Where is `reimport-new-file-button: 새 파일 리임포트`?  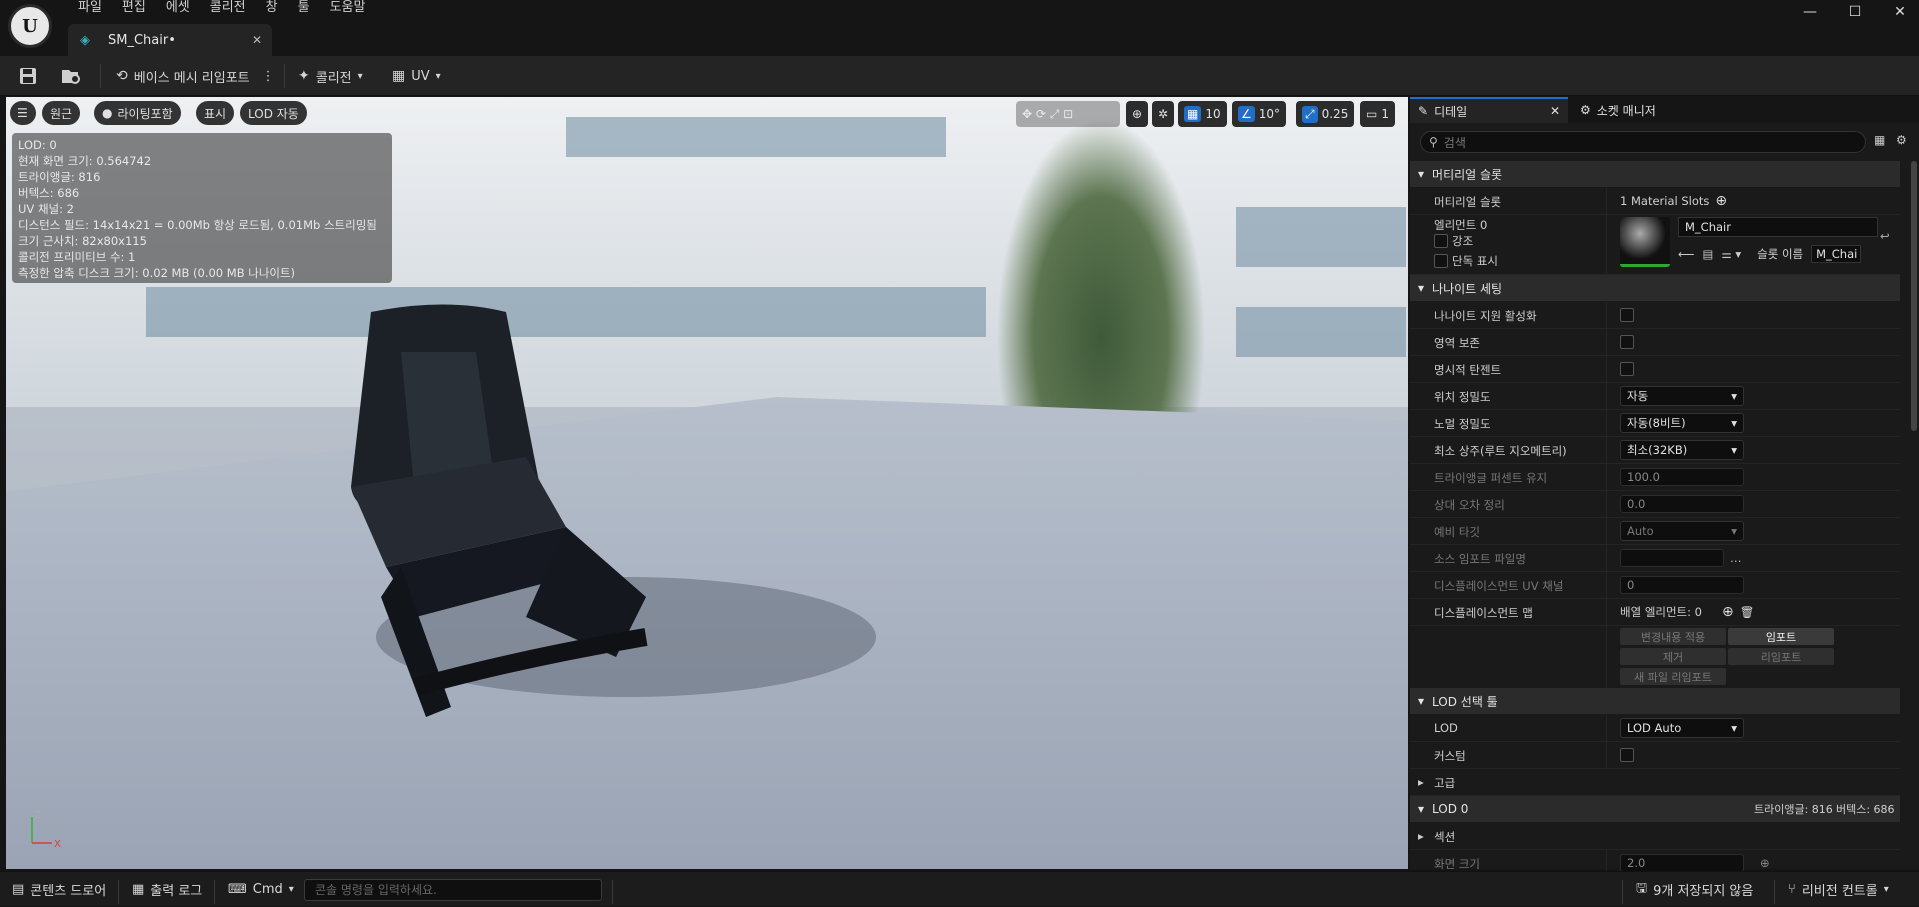 reimport-new-file-button: 새 파일 리임포트 is located at coordinates (1673, 676).